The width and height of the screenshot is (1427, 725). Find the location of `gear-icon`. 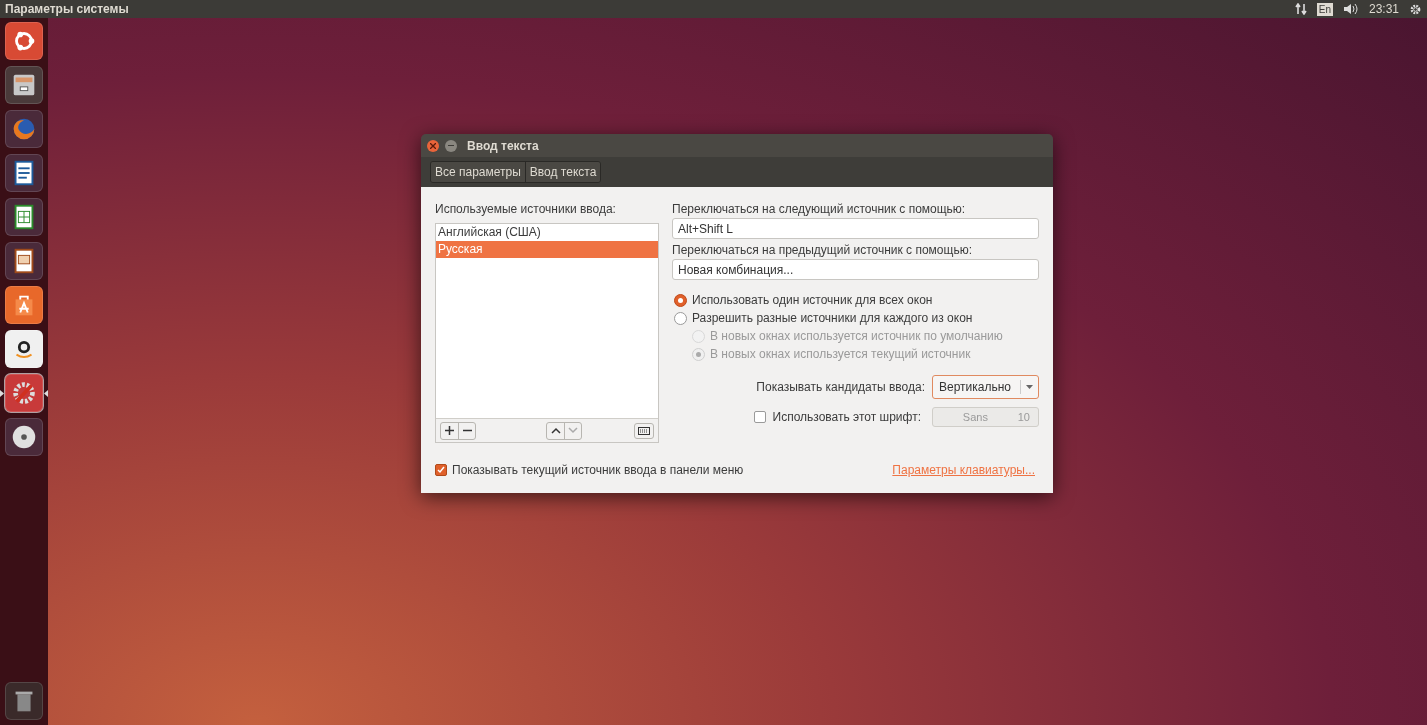

gear-icon is located at coordinates (1415, 9).